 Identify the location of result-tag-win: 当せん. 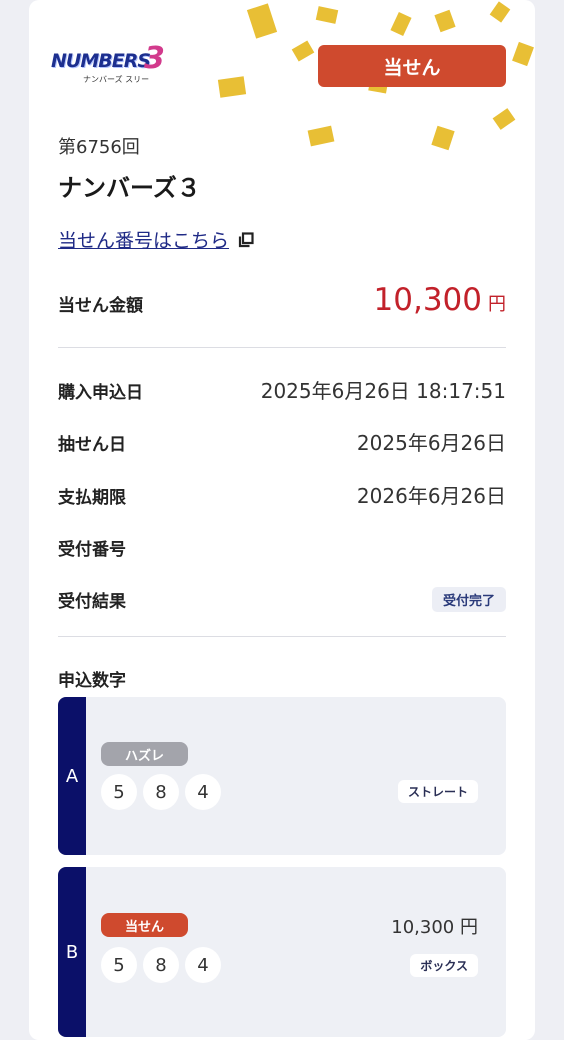
(144, 925).